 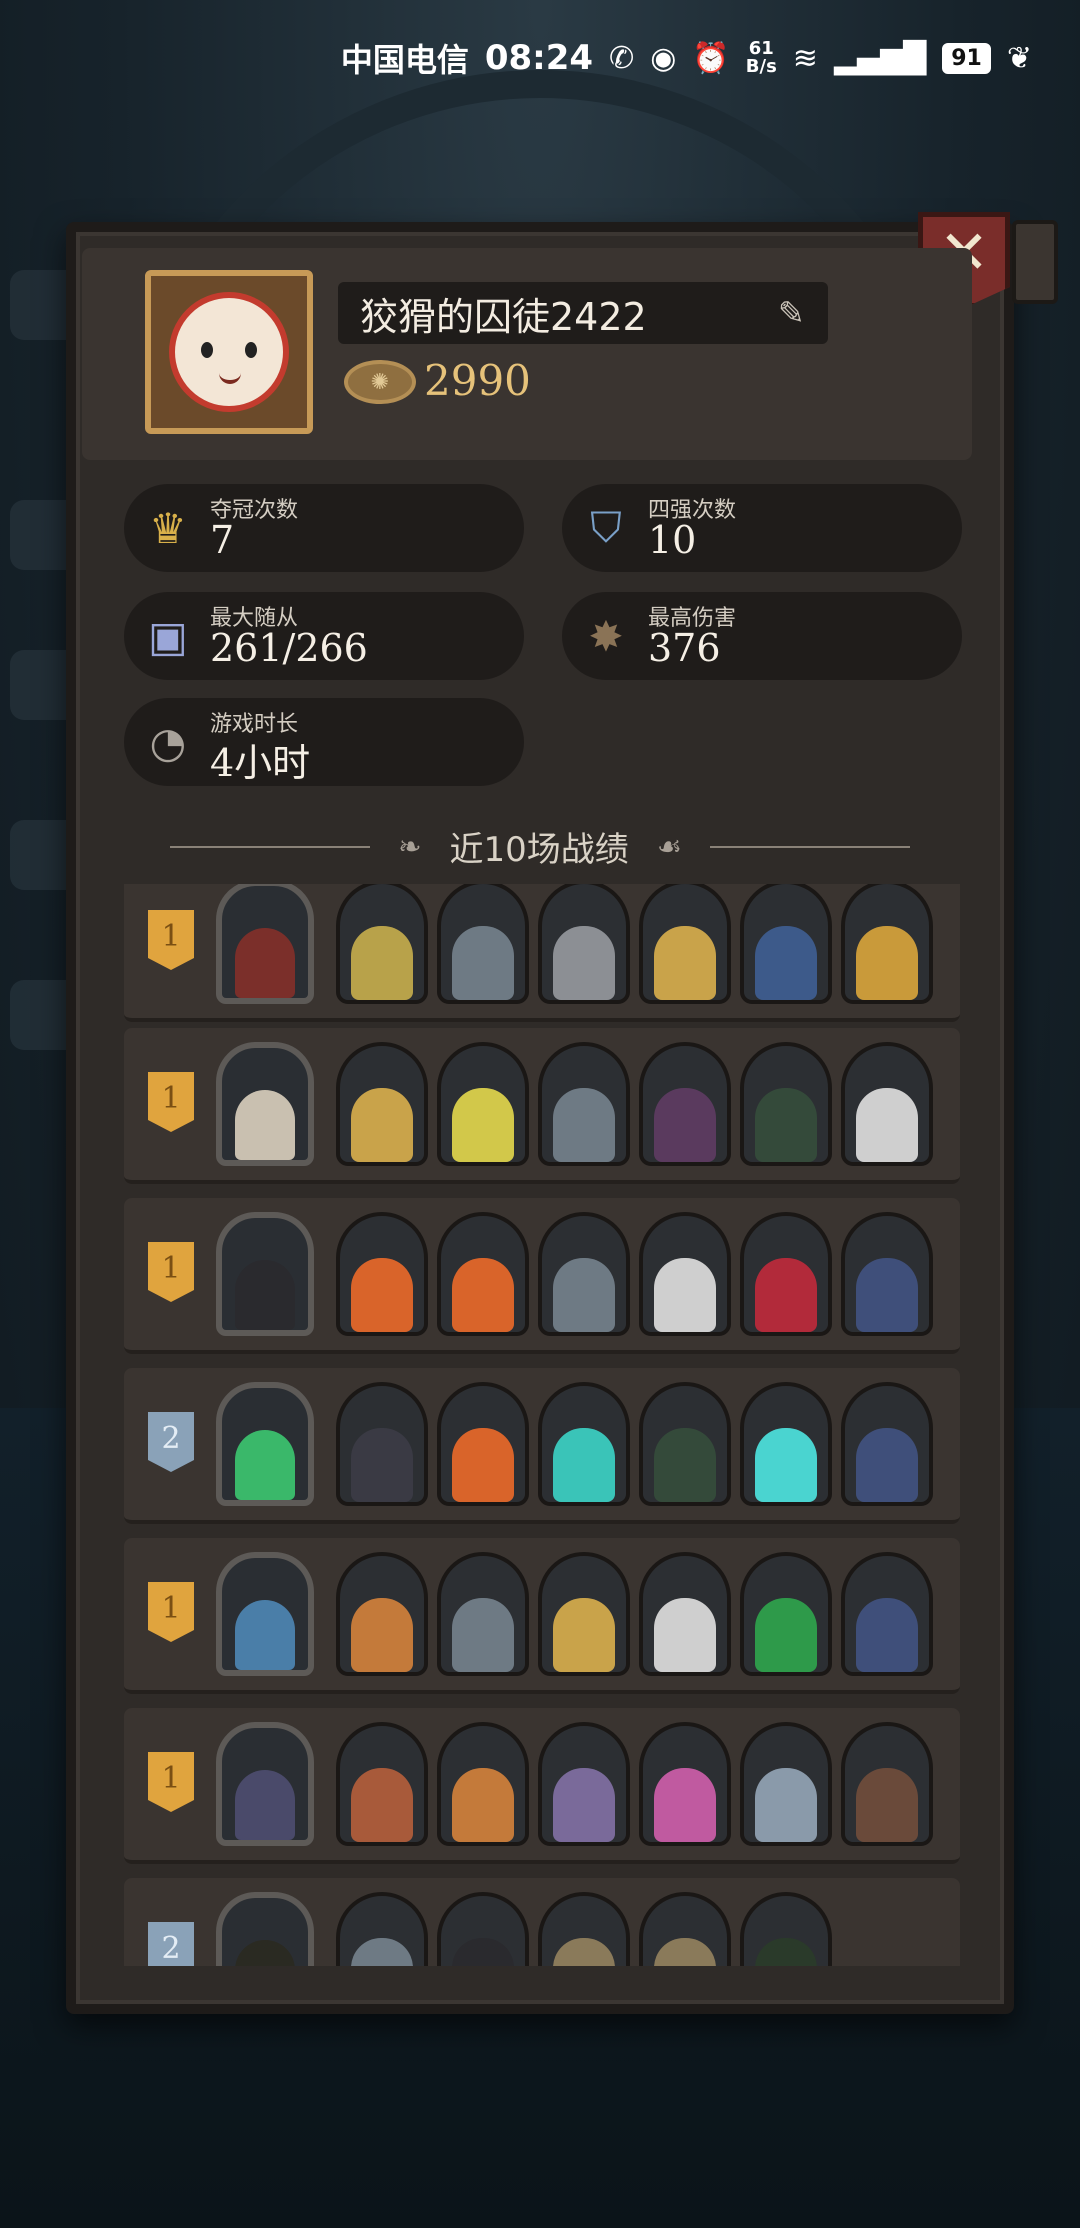 I want to click on coin-count: 2990, so click(x=477, y=380).